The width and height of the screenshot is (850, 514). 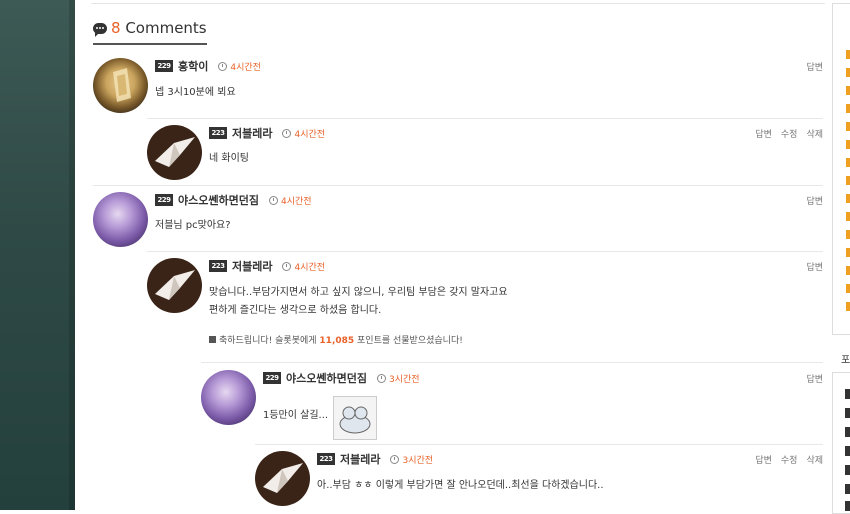 I want to click on comment-item: 229 야스오쎈하면던짐 4시간전 답변 저블님 pc맞아요?, so click(x=458, y=221).